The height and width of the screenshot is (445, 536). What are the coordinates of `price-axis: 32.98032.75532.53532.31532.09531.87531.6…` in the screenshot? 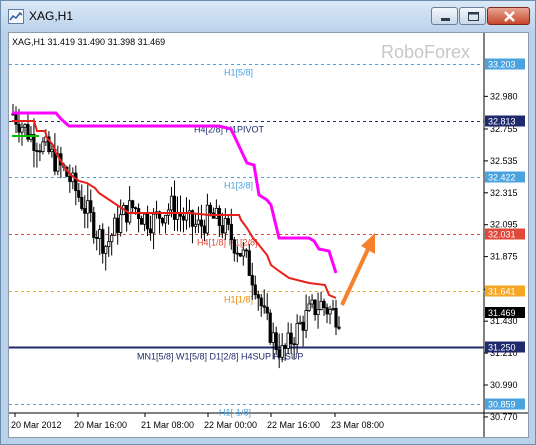 It's located at (501, 256).